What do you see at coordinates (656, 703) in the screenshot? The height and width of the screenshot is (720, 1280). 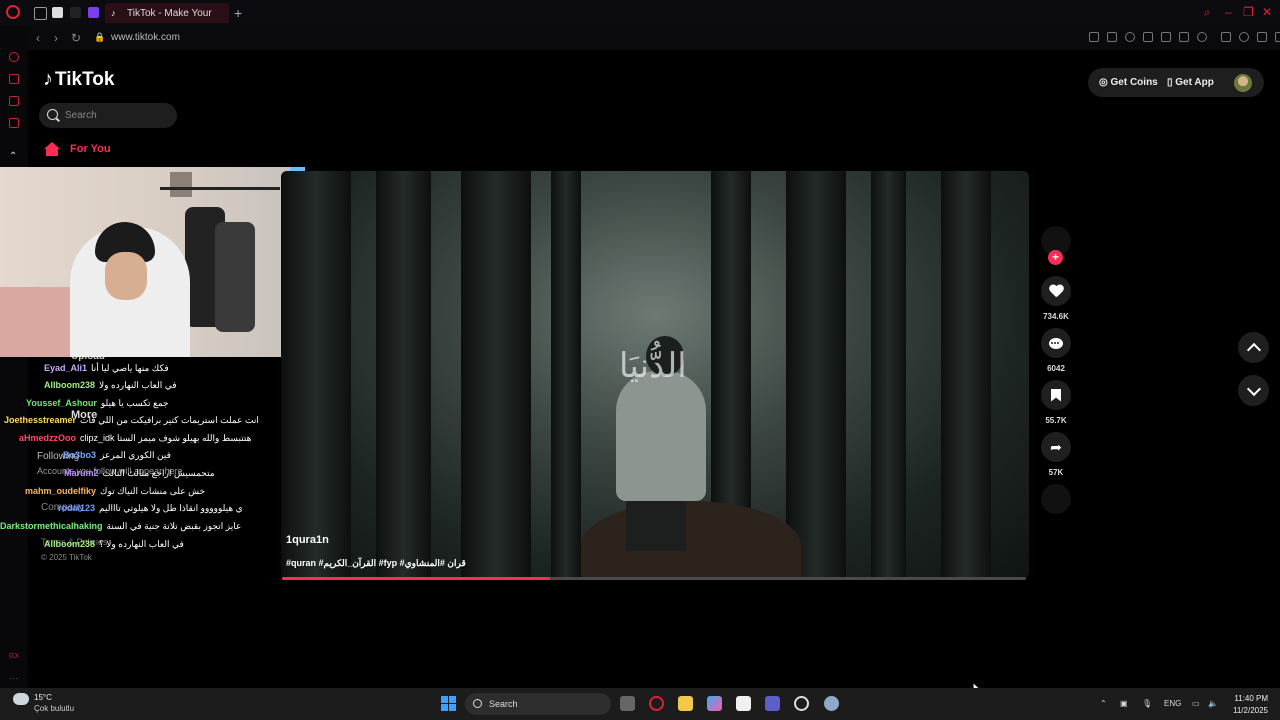 I see `opera-gx-taskbar-icon` at bounding box center [656, 703].